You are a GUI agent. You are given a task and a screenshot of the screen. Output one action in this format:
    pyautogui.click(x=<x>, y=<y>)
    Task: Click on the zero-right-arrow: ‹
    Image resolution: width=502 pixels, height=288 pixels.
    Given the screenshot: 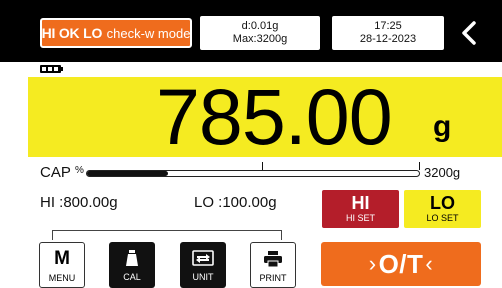 What is the action you would take?
    pyautogui.click(x=429, y=263)
    